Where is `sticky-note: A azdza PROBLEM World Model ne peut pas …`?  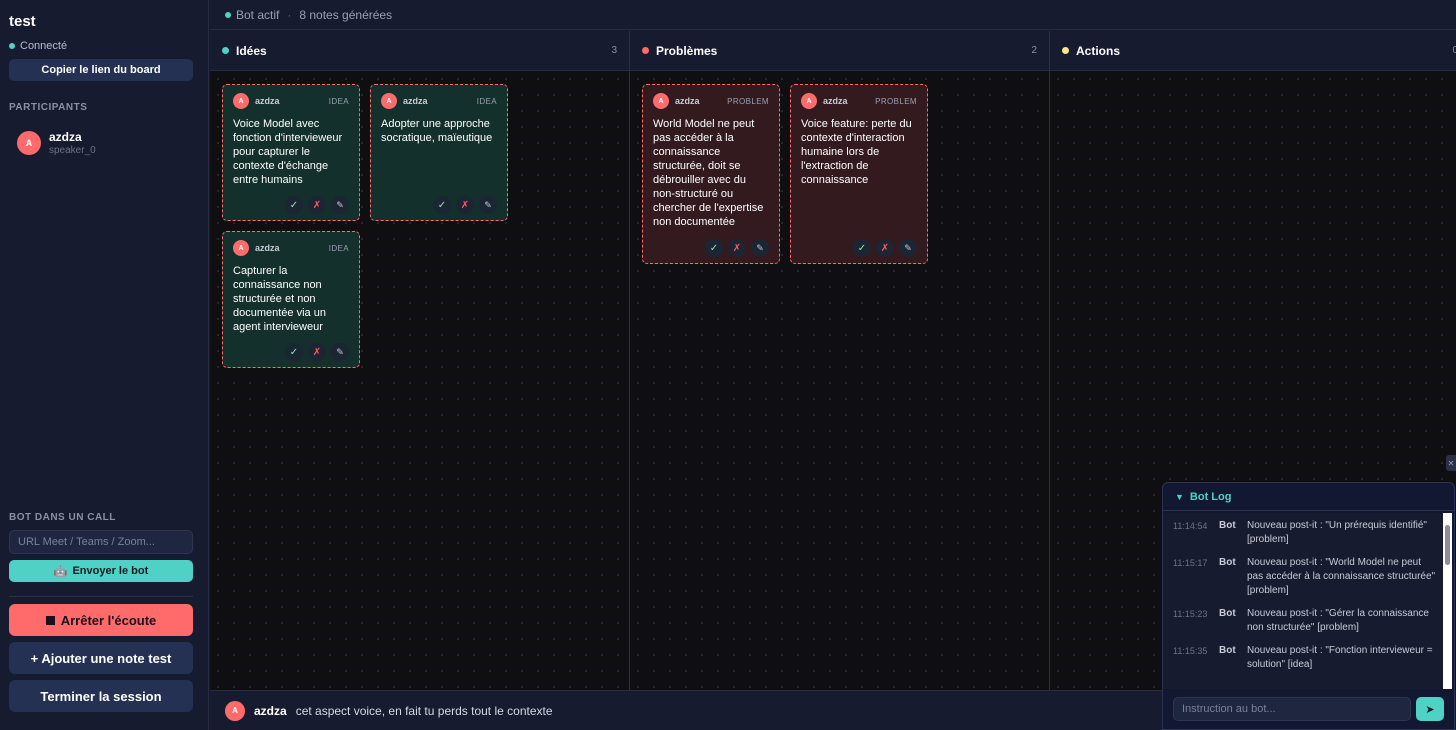 sticky-note: A azdza PROBLEM World Model ne peut pas … is located at coordinates (711, 174).